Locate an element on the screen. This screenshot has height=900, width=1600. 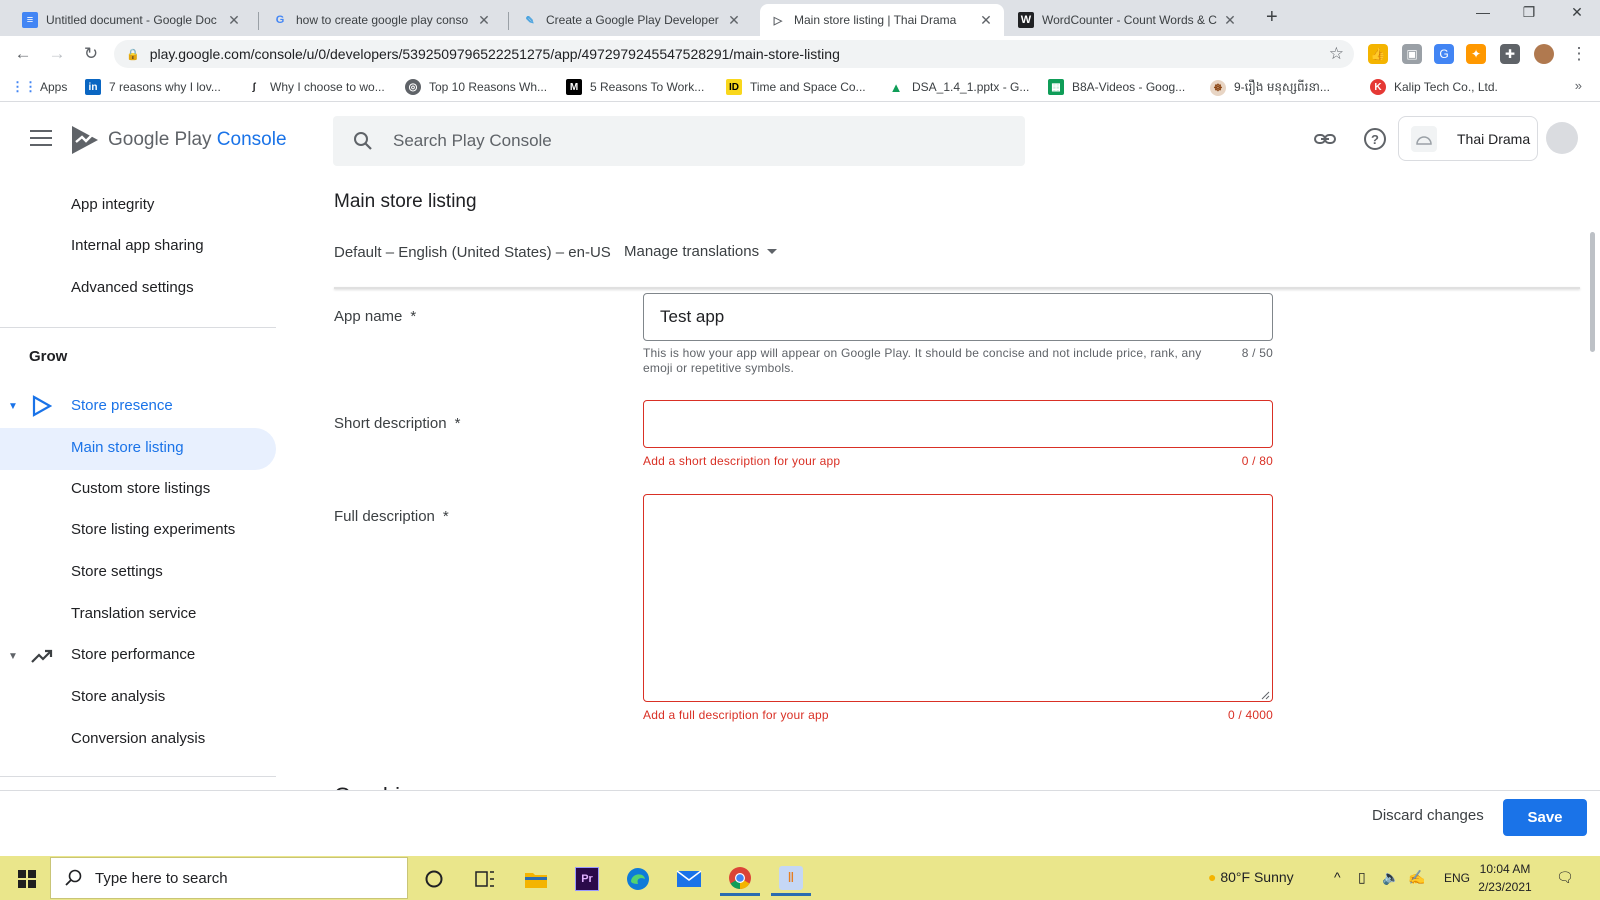
battery-icon: ▯ is located at coordinates (1362, 877).